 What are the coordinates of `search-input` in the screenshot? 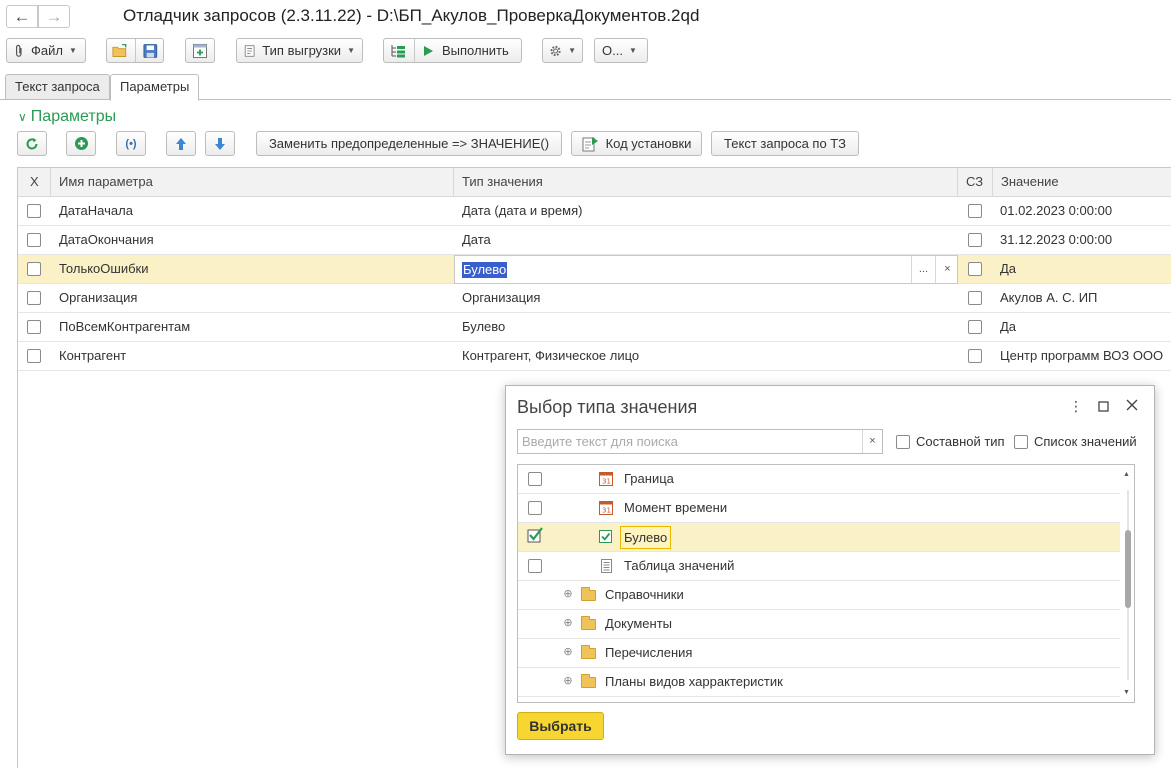 It's located at (688, 441).